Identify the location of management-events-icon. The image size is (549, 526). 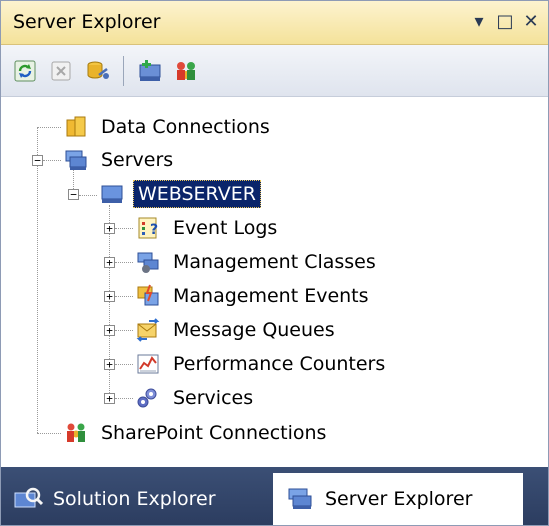
(148, 296).